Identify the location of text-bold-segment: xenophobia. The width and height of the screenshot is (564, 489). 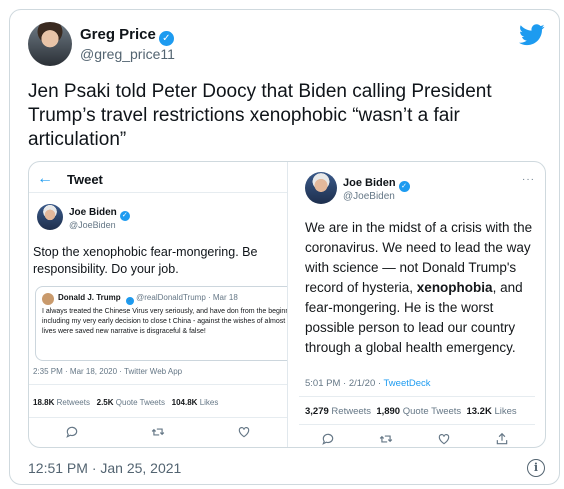
(454, 287).